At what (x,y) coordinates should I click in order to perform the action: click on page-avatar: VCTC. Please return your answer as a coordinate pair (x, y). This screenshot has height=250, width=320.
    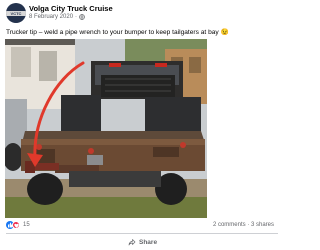
    Looking at the image, I should click on (16, 13).